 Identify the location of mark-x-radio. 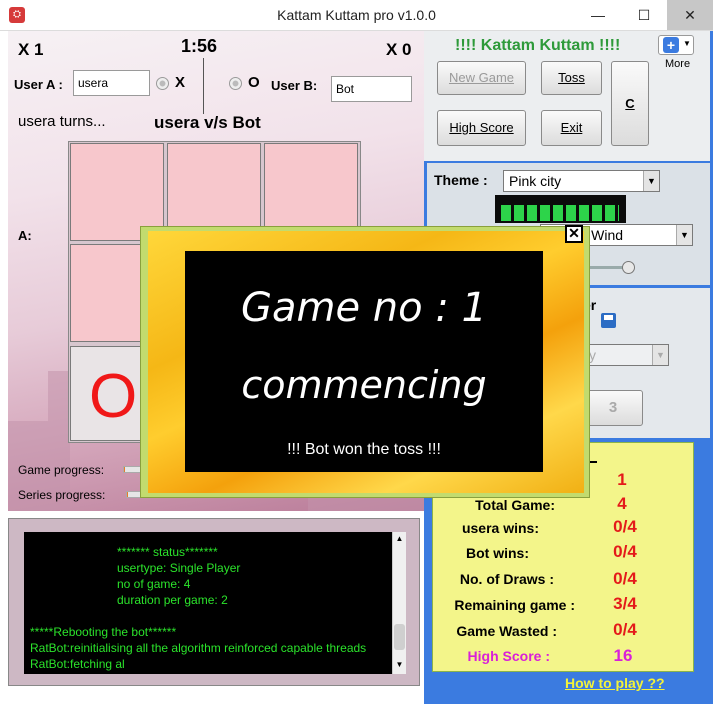
(162, 83).